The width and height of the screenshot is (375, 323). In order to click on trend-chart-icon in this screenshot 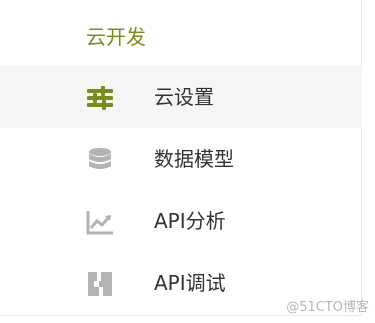, I will do `click(100, 222)`.